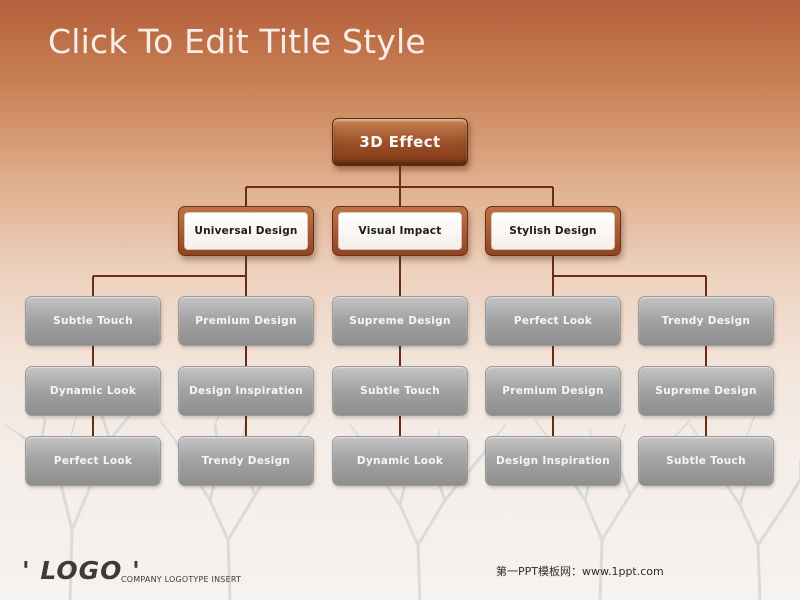  Describe the element at coordinates (169, 276) in the screenshot. I see `connector-universal-design-children` at that location.